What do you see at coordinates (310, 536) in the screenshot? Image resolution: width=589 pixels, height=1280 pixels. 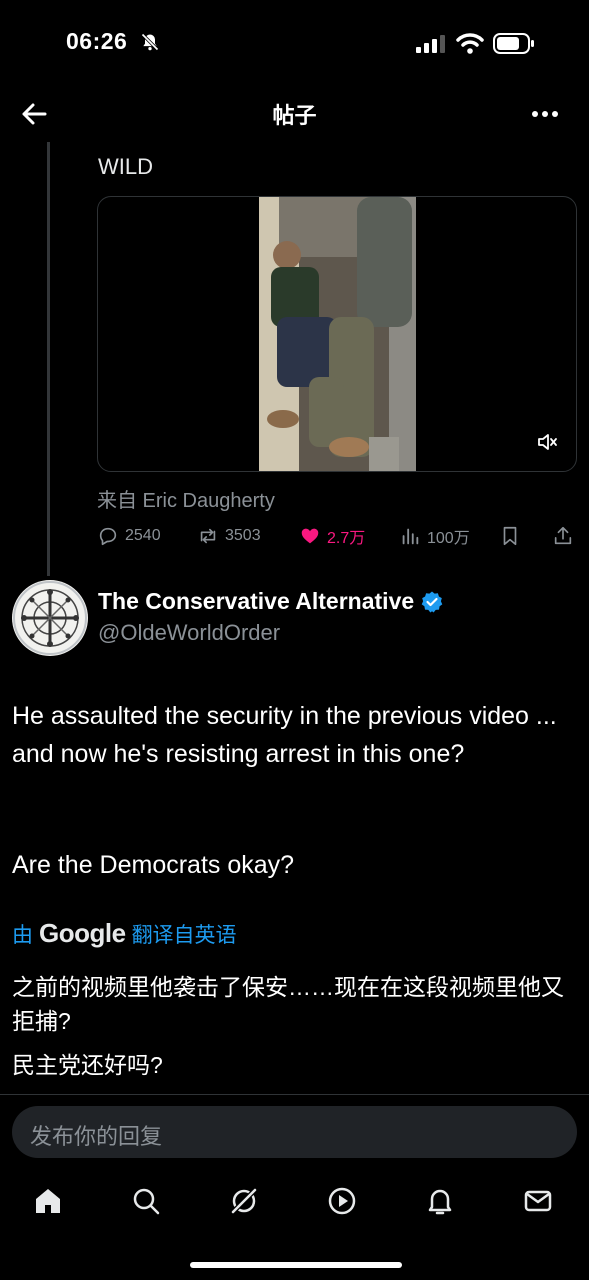 I see `like-icon` at bounding box center [310, 536].